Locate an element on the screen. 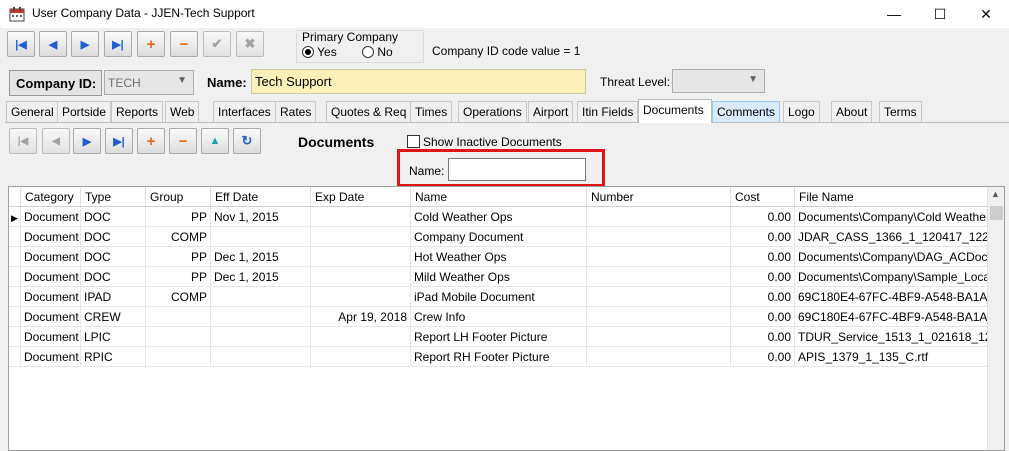 This screenshot has height=451, width=1009. tab-web: Web is located at coordinates (182, 111).